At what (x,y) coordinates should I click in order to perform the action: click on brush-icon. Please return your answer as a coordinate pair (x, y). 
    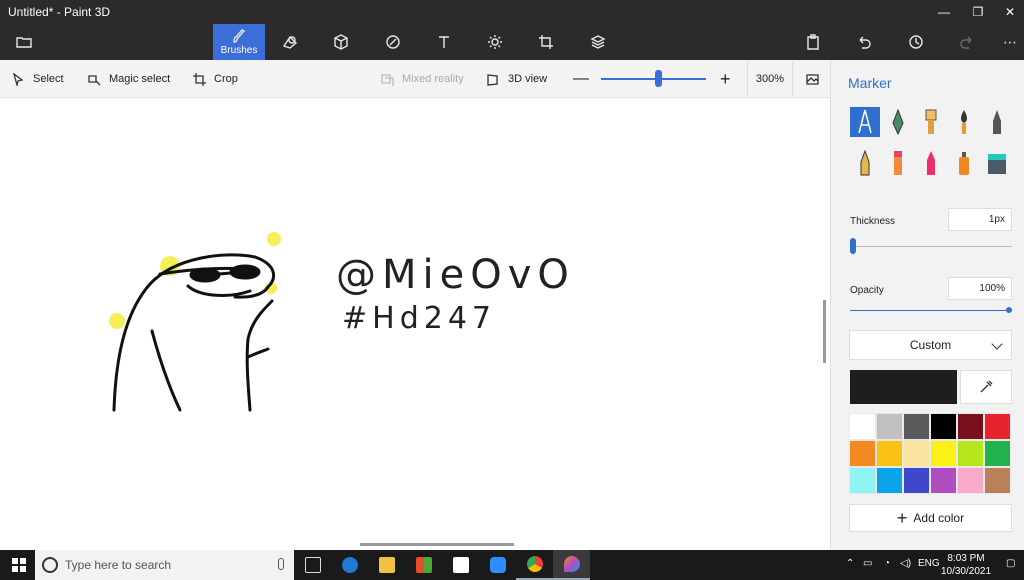
    Looking at the image, I should click on (239, 36).